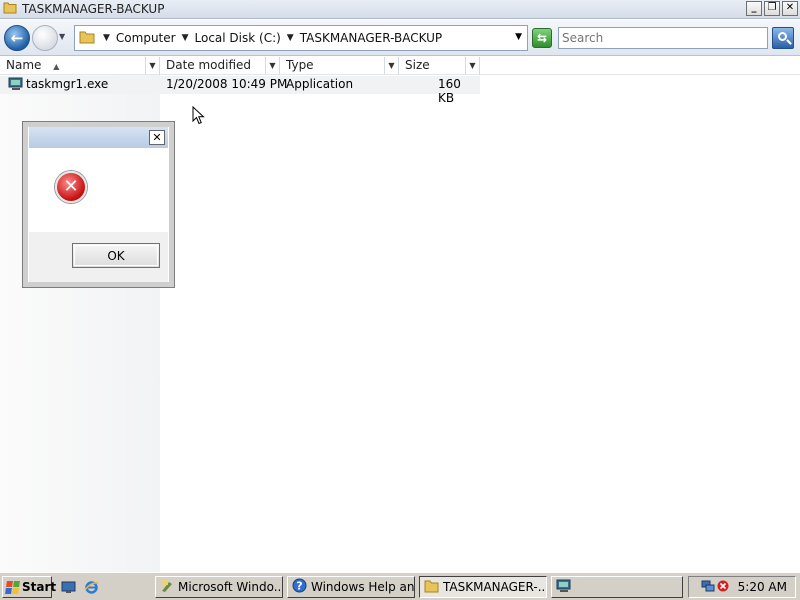 The image size is (800, 600). Describe the element at coordinates (71, 187) in the screenshot. I see `error-icon: ✕` at that location.